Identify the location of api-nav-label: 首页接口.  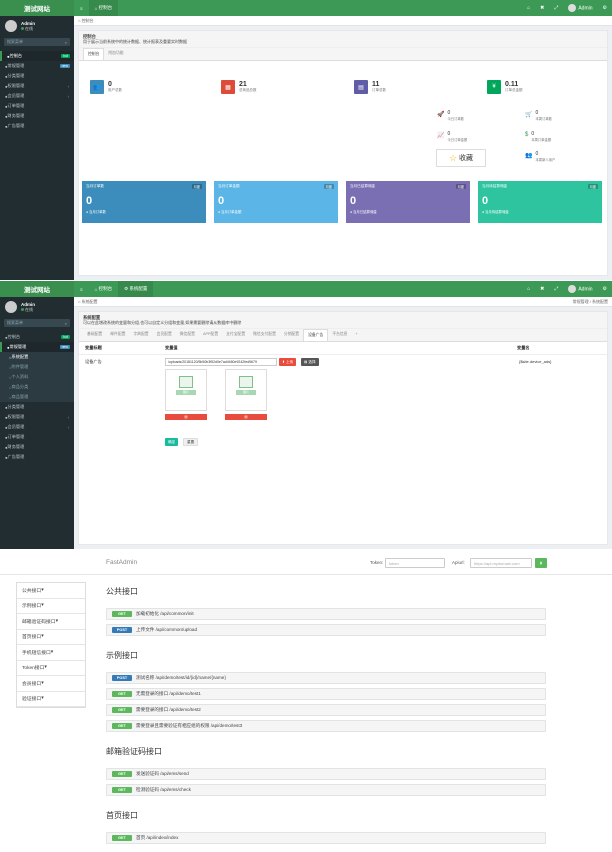
(32, 638).